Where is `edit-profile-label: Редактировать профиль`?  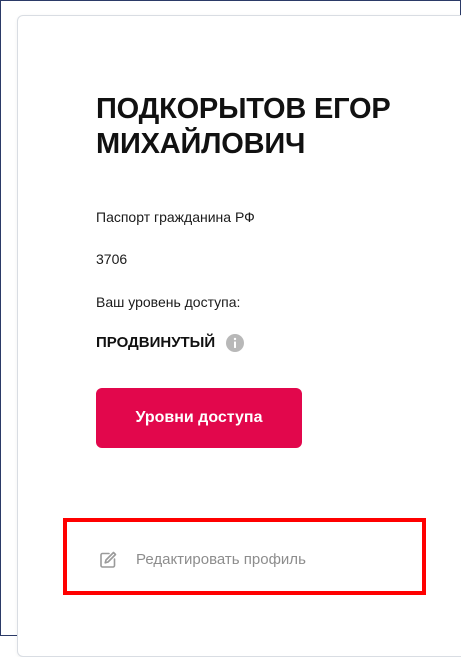
edit-profile-label: Редактировать профиль is located at coordinates (221, 559).